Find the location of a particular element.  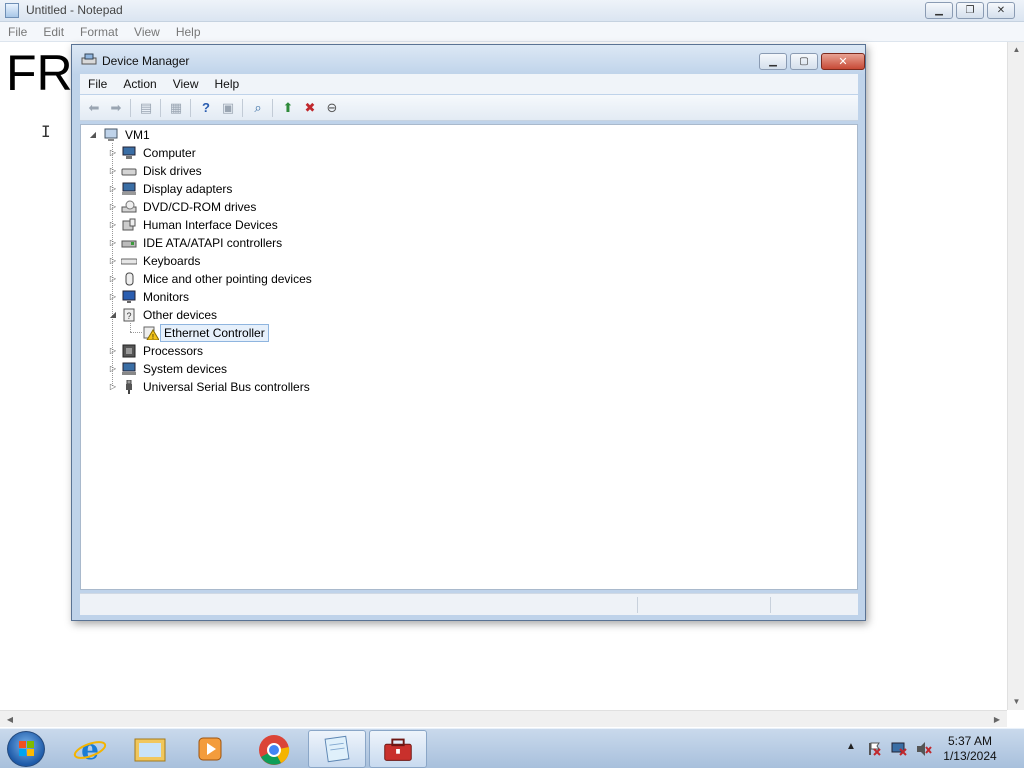

dm-close-button: ✕ is located at coordinates (843, 61).